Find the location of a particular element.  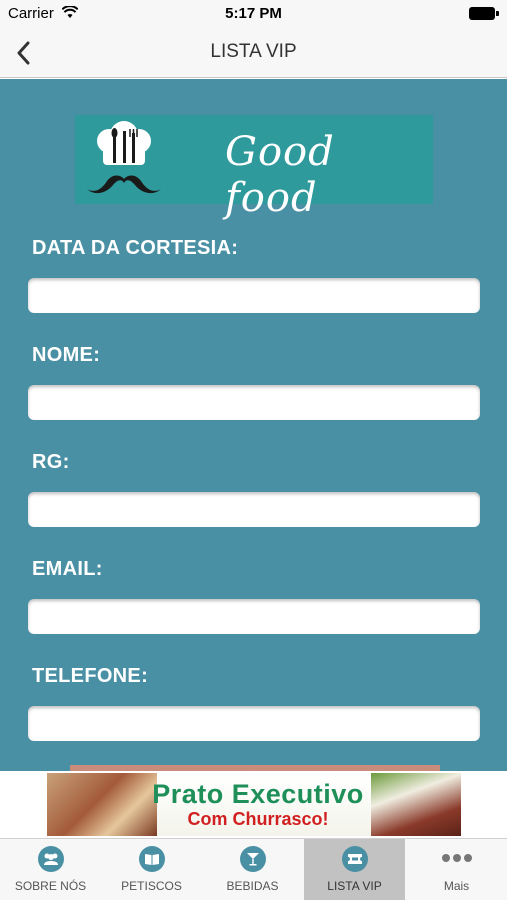

tab-label: SOBRE NÓS is located at coordinates (50, 886).